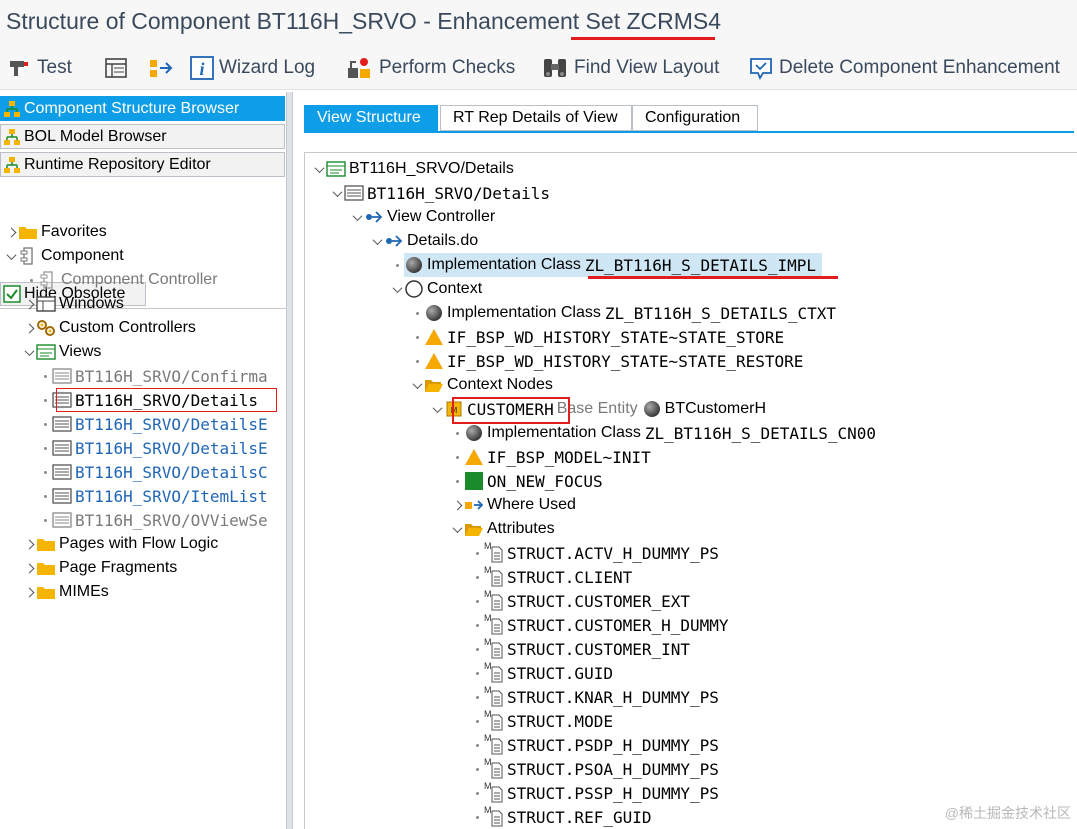  Describe the element at coordinates (142, 136) in the screenshot. I see `bol-model-browser-button: BOL Model Browser` at that location.